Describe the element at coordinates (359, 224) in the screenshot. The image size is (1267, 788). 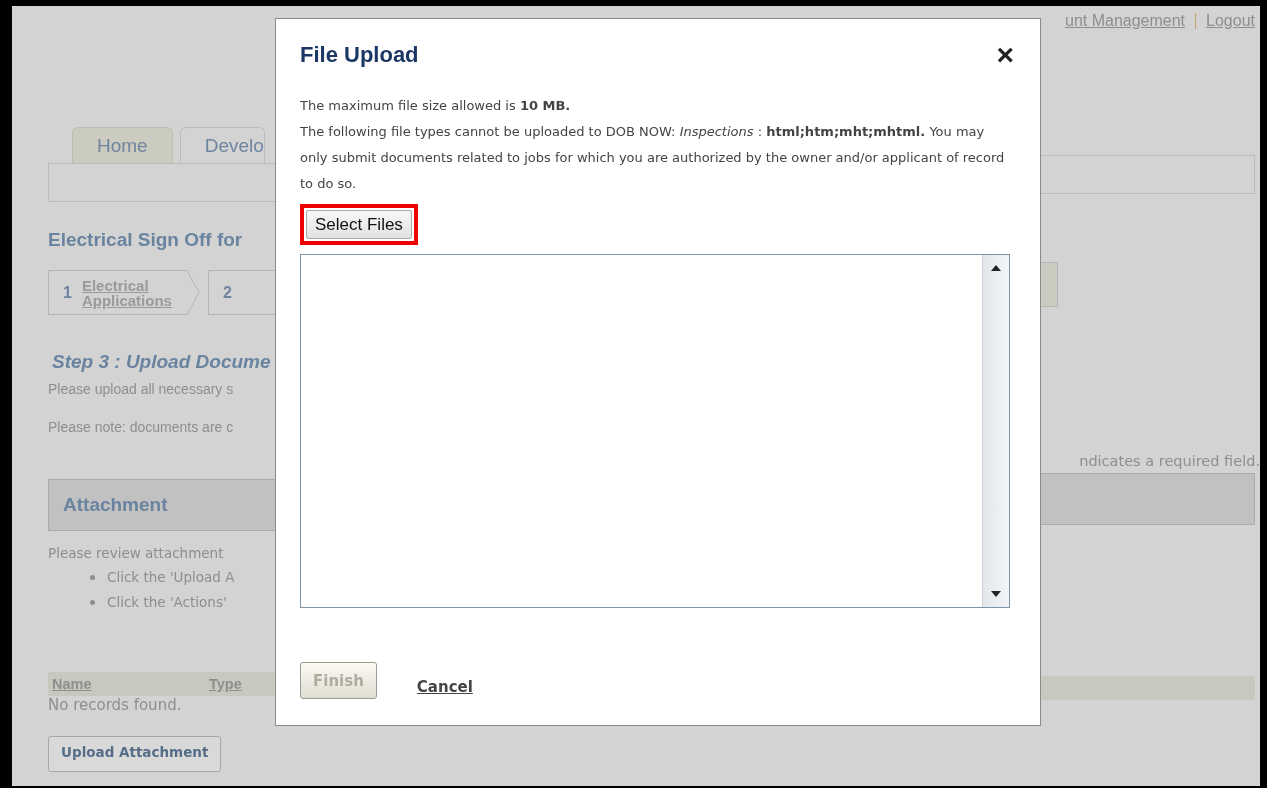
I see `select-files-button: Select Files` at that location.